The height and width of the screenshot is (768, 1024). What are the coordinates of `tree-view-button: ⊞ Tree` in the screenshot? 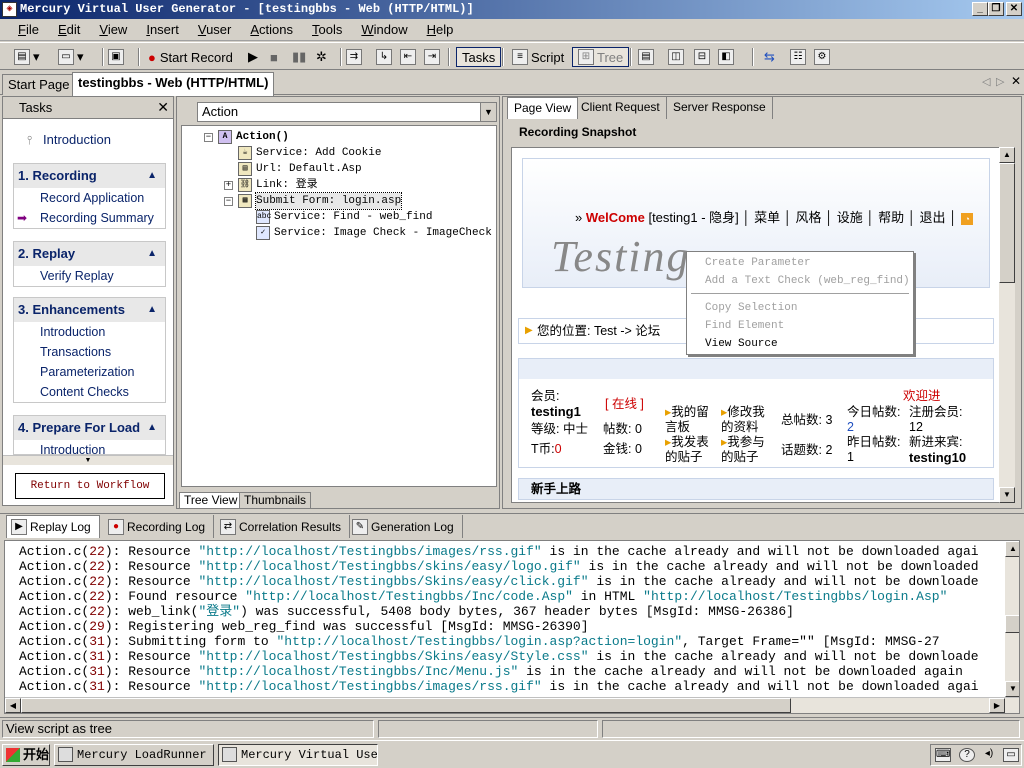 It's located at (601, 57).